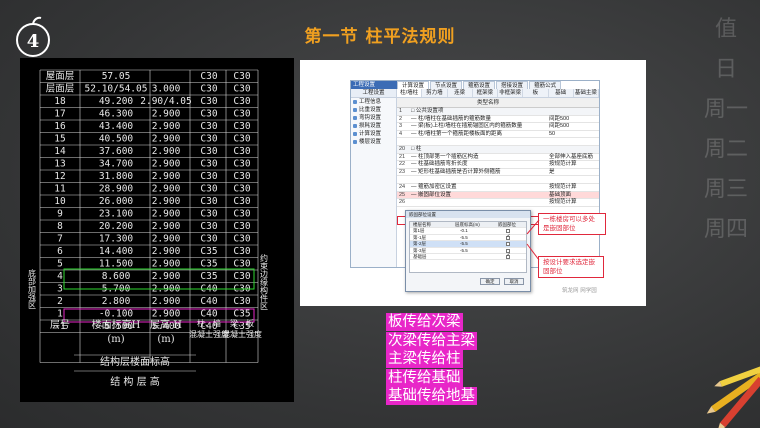  What do you see at coordinates (373, 110) in the screenshot?
I see `sidebar-item-density: 比重设置` at bounding box center [373, 110].